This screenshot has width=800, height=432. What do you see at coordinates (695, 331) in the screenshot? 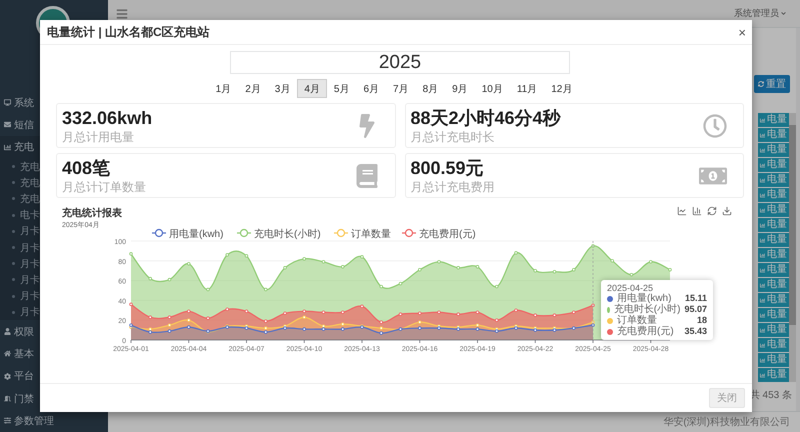
I see `tooltip-value: 35.43` at bounding box center [695, 331].